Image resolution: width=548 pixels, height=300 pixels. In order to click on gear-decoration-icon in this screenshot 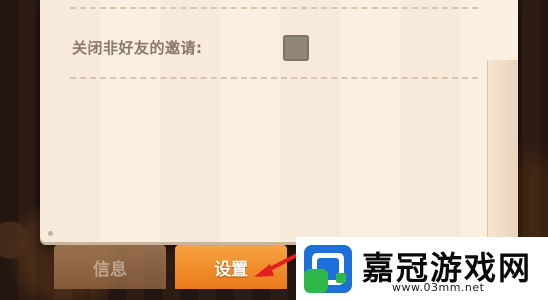, I will do `click(20, 240)`.